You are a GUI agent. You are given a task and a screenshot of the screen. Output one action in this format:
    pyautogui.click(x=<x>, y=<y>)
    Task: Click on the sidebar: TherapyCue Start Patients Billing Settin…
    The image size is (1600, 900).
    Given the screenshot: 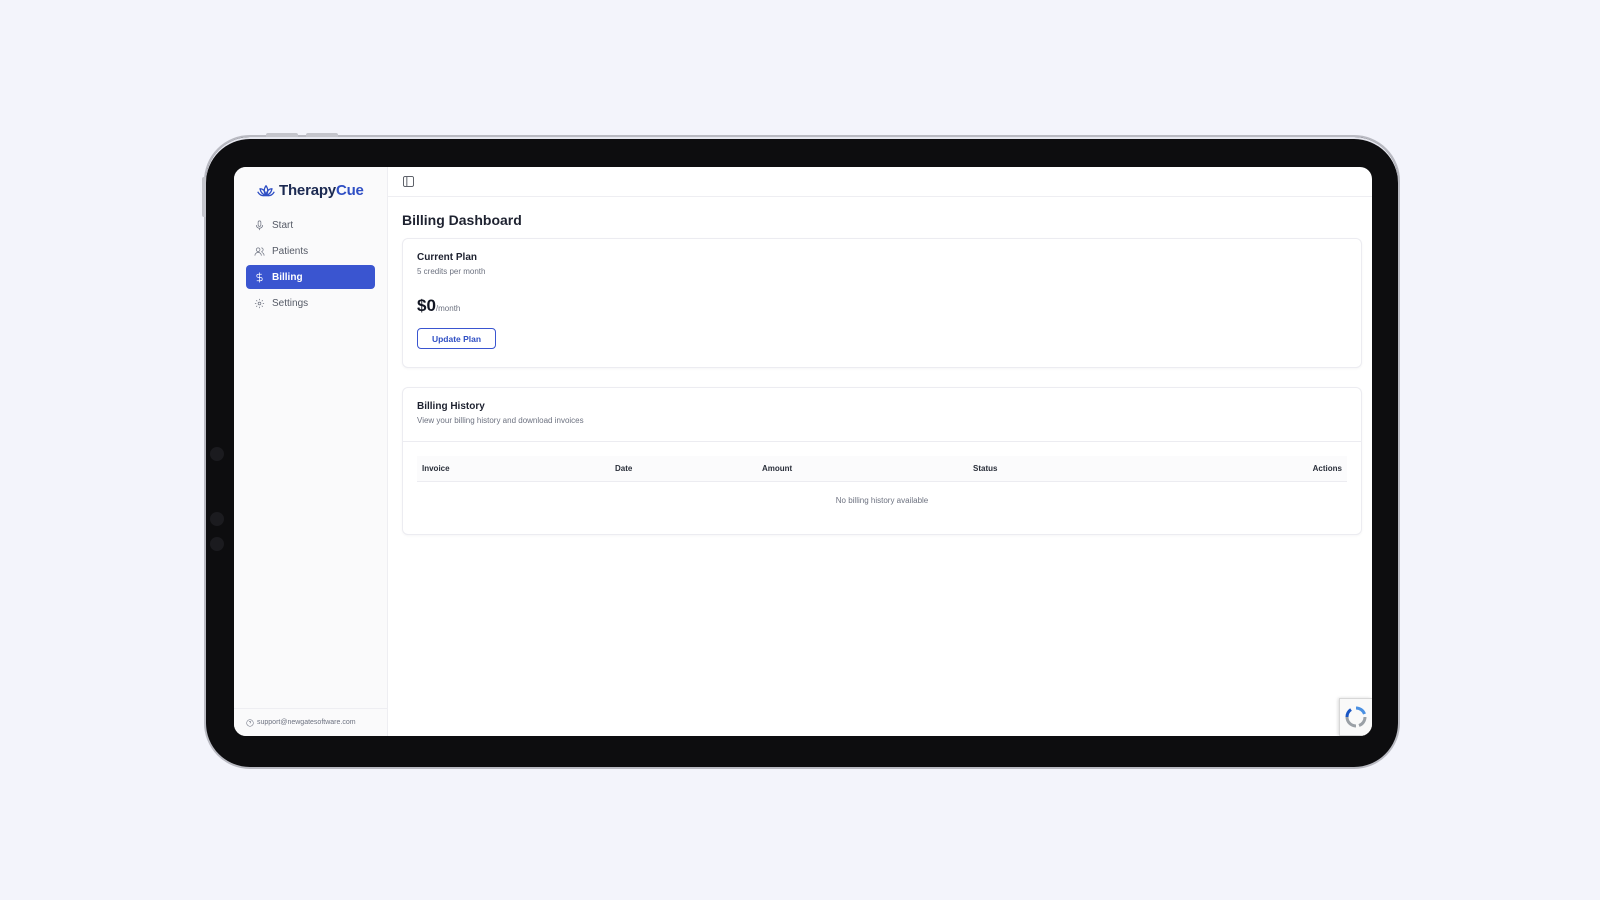 What is the action you would take?
    pyautogui.click(x=311, y=451)
    